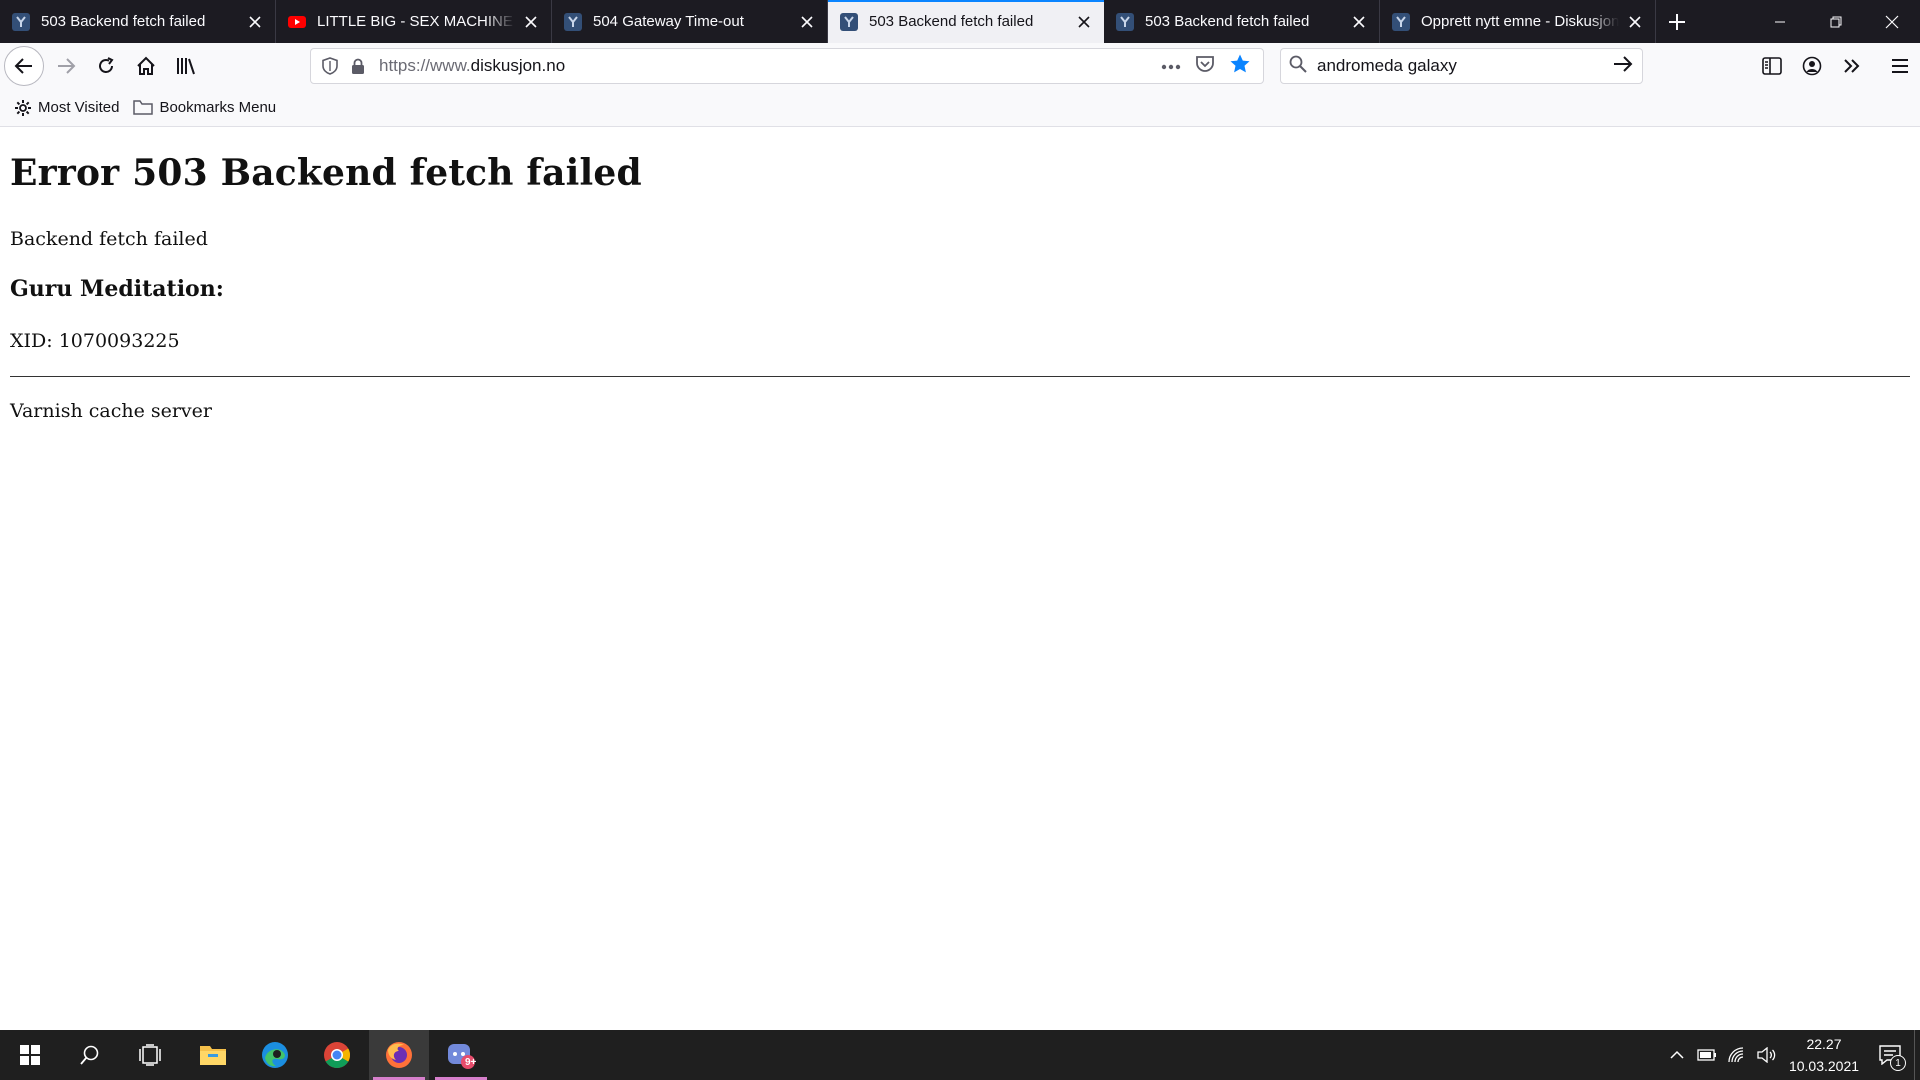 The height and width of the screenshot is (1080, 1920). I want to click on back-button, so click(24, 66).